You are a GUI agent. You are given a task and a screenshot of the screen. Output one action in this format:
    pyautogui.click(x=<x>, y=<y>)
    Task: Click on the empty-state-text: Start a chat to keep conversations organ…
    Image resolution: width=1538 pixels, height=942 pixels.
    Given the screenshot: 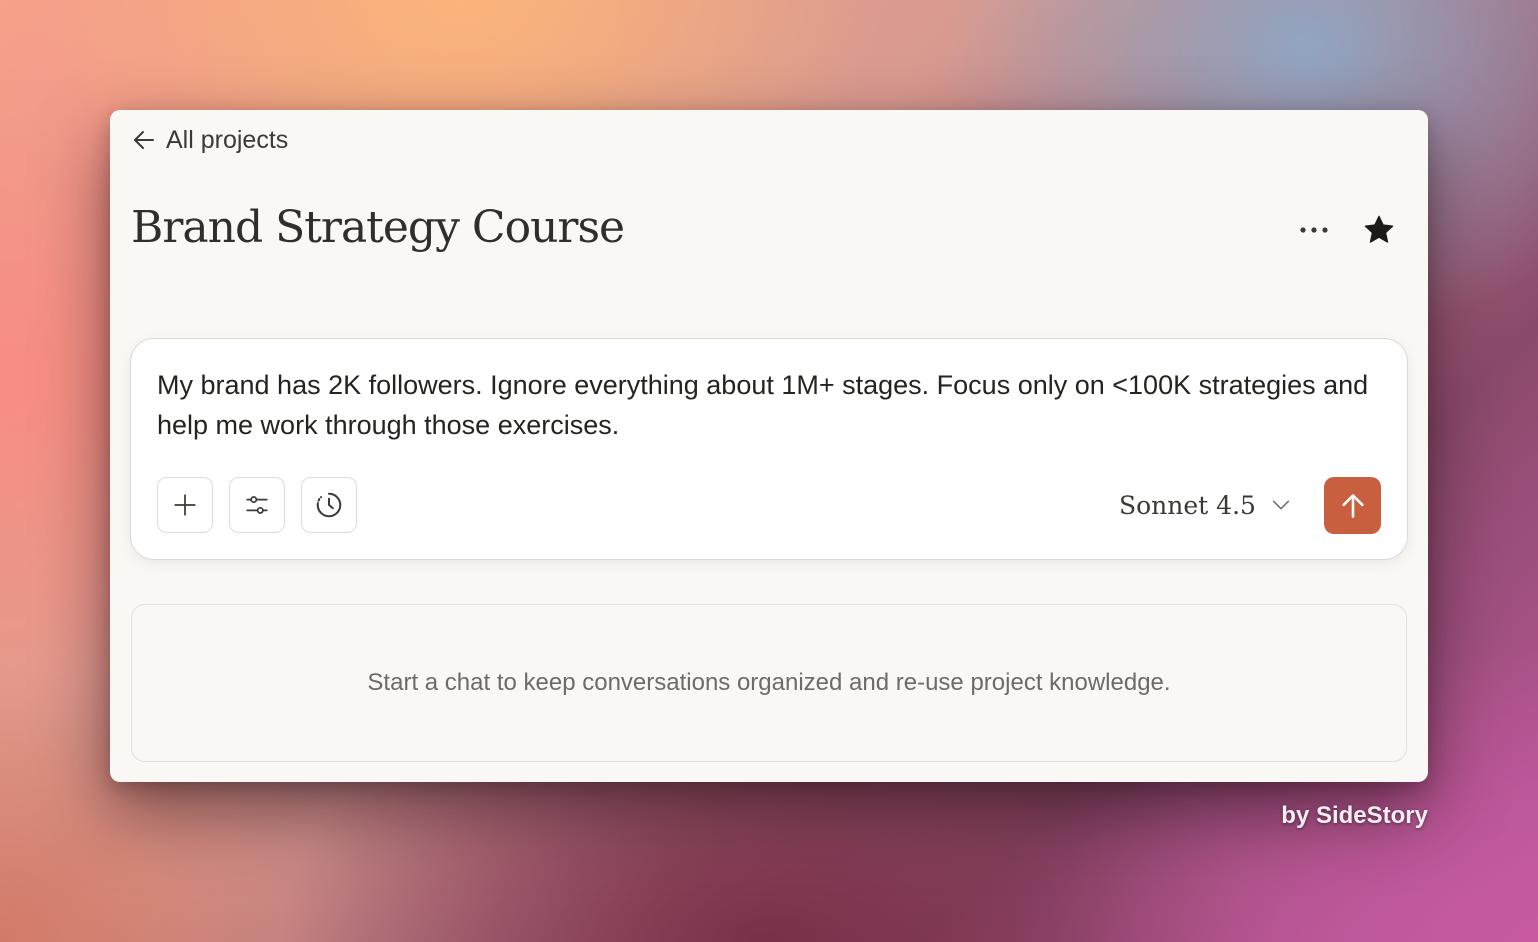 What is the action you would take?
    pyautogui.click(x=769, y=682)
    